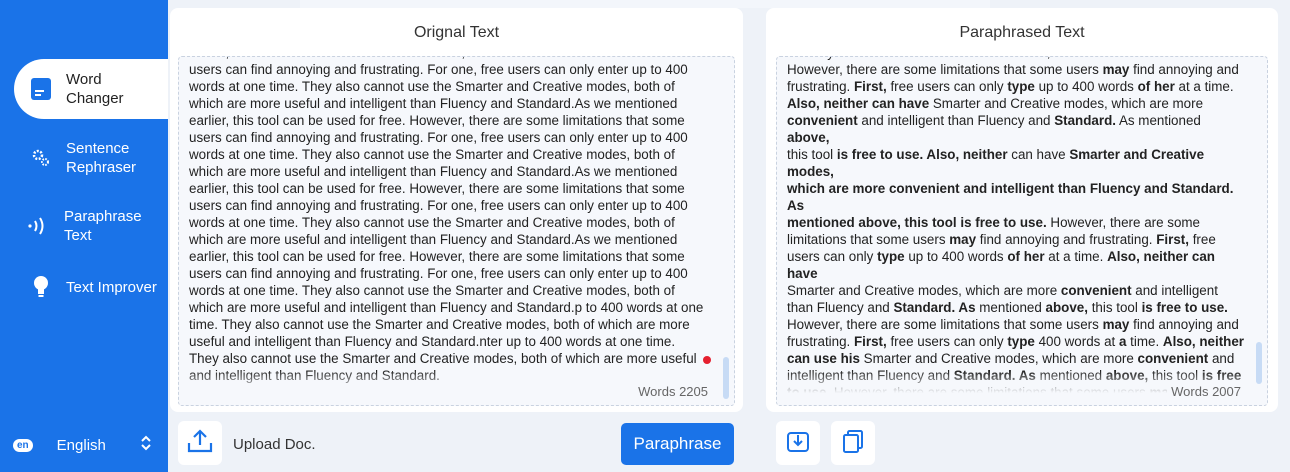  I want to click on paraphrased-scrollbar, so click(1259, 363).